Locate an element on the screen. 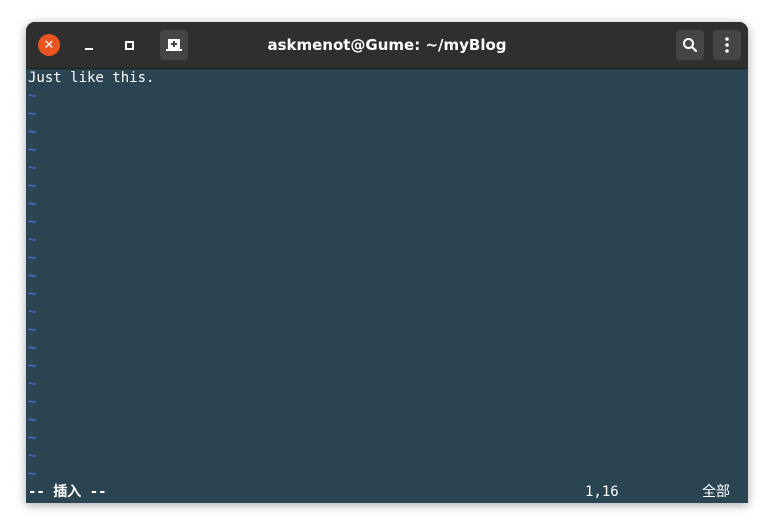 Image resolution: width=774 pixels, height=531 pixels. menu-button is located at coordinates (727, 45).